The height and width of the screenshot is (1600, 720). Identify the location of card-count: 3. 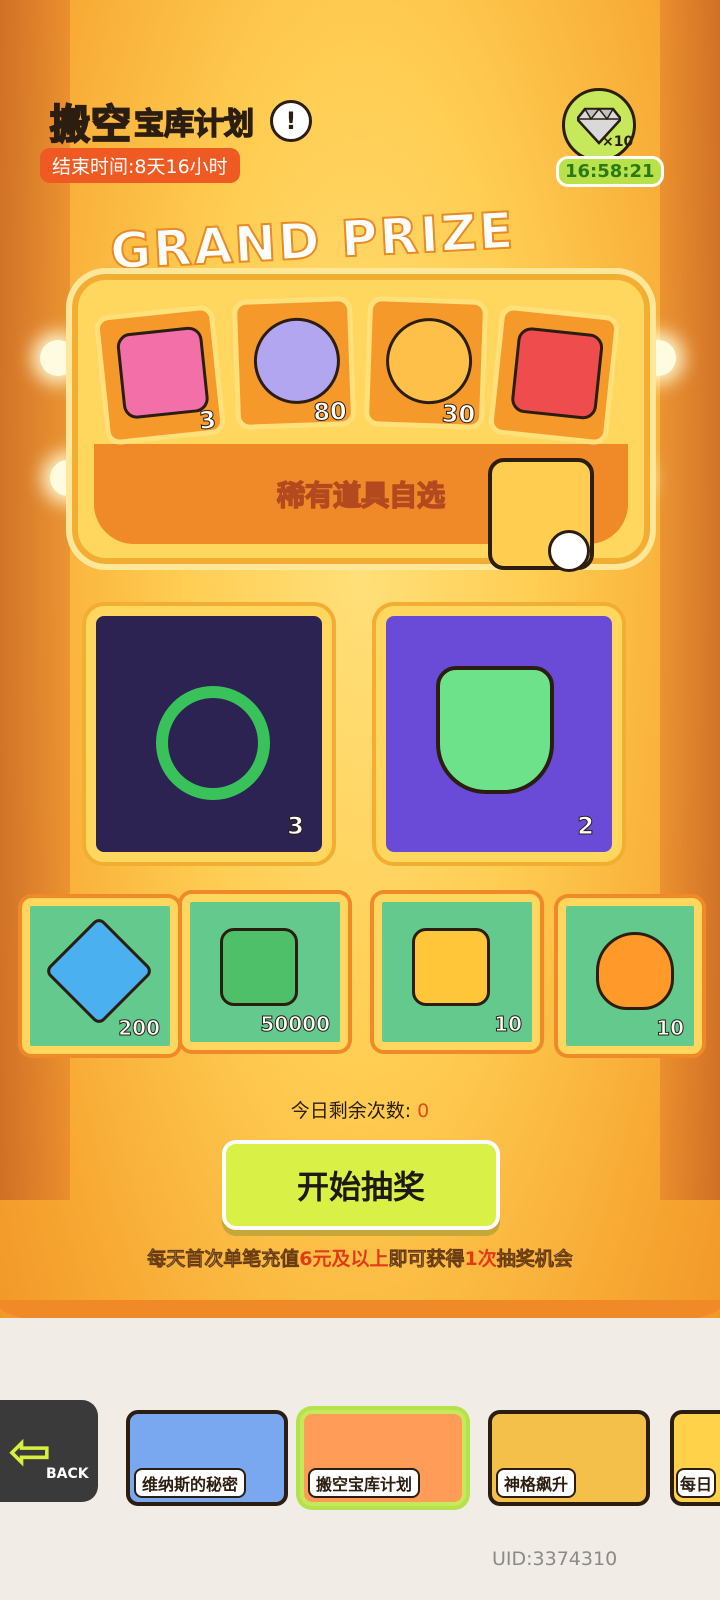
(296, 826).